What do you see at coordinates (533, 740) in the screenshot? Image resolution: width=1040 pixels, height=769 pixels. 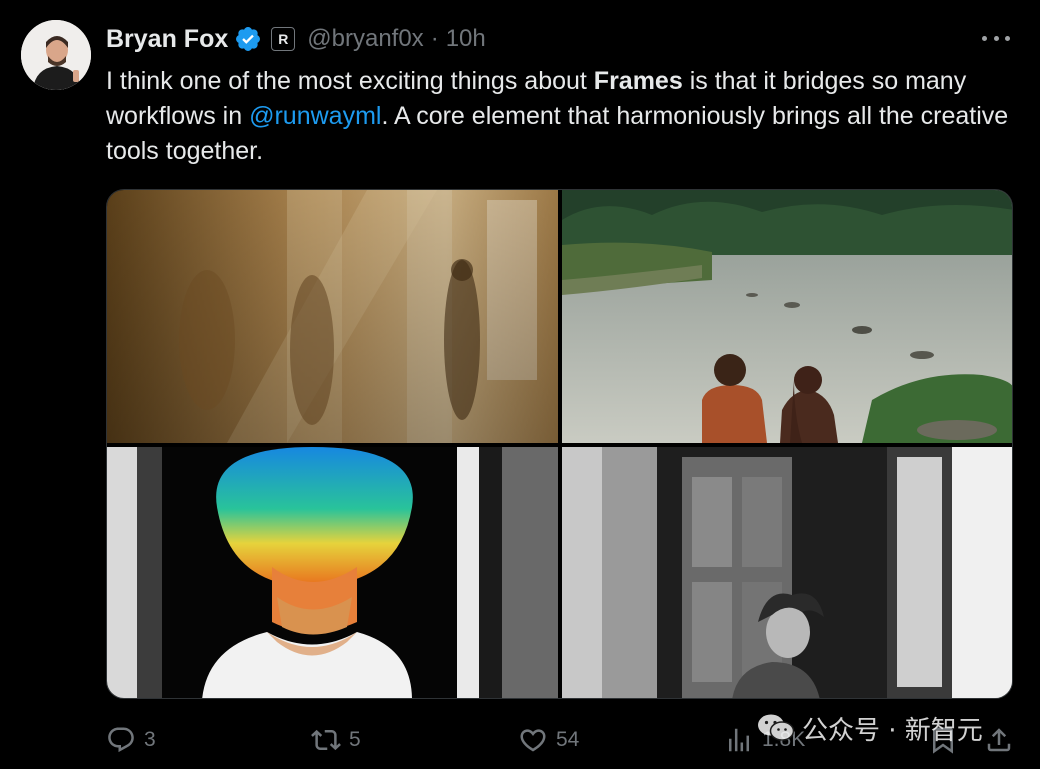 I see `heart-icon` at bounding box center [533, 740].